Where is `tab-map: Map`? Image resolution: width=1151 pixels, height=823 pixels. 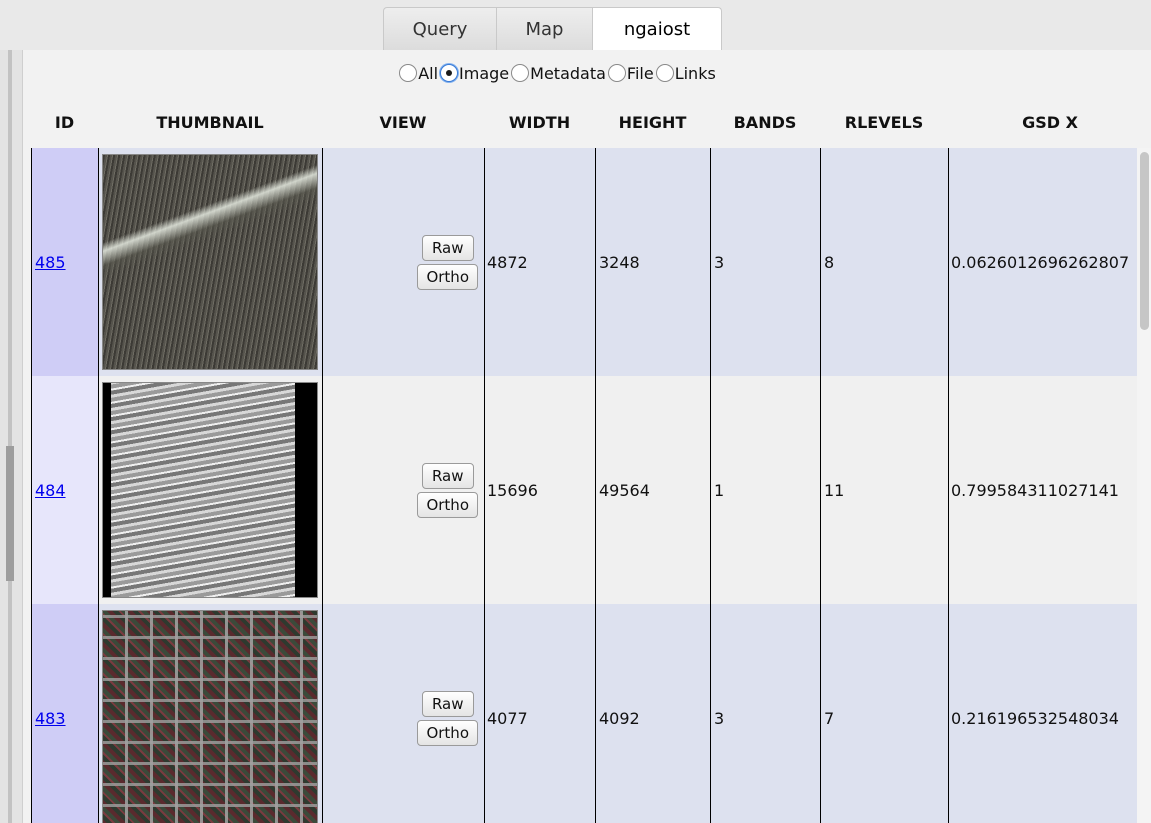 tab-map: Map is located at coordinates (545, 28).